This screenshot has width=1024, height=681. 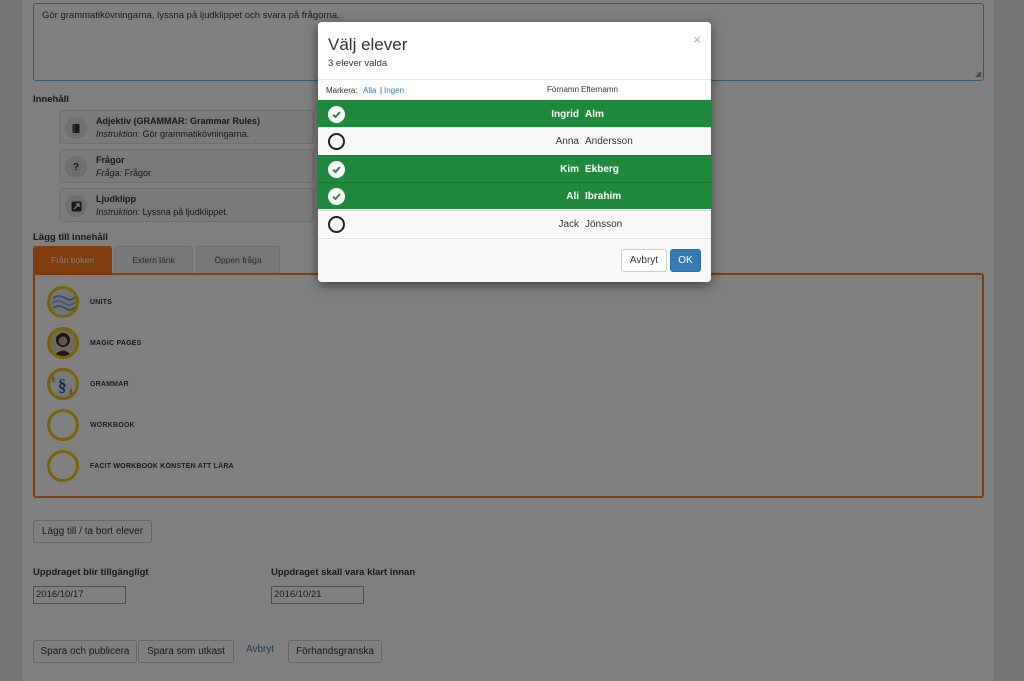 I want to click on student-last-name: Ekberg, so click(x=602, y=169).